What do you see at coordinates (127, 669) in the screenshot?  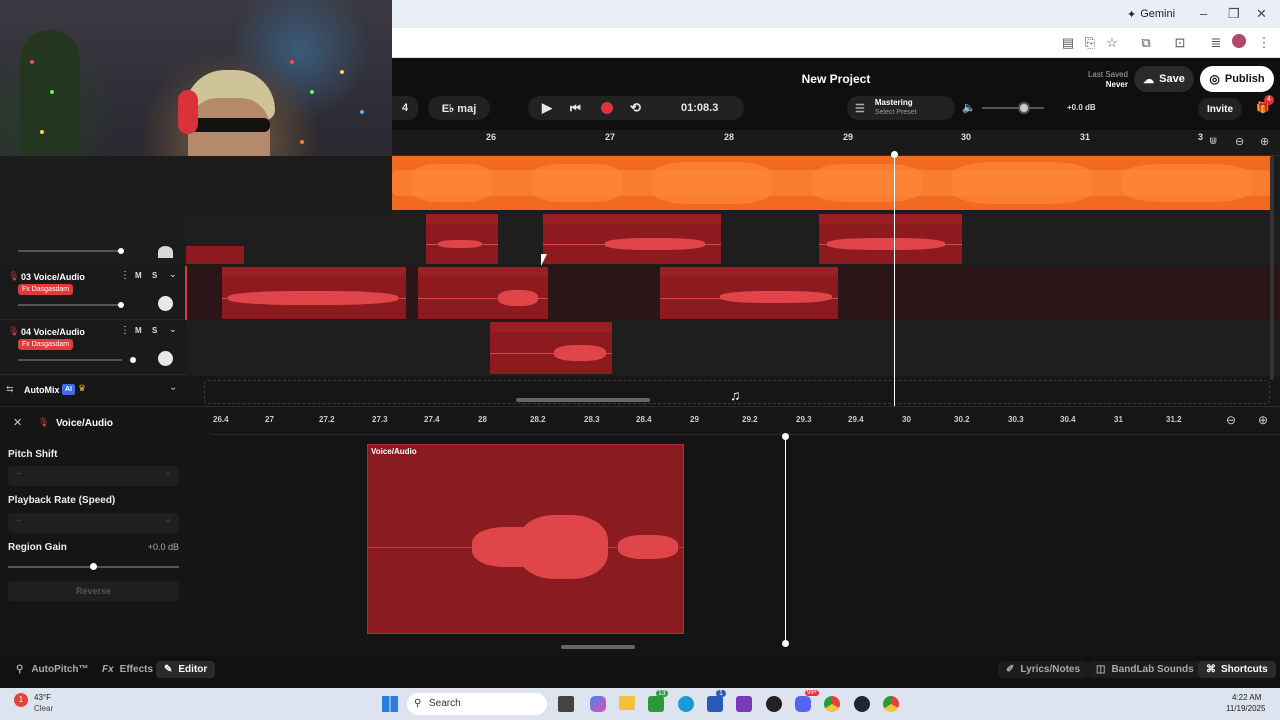 I see `effects-tab: Fx Effects` at bounding box center [127, 669].